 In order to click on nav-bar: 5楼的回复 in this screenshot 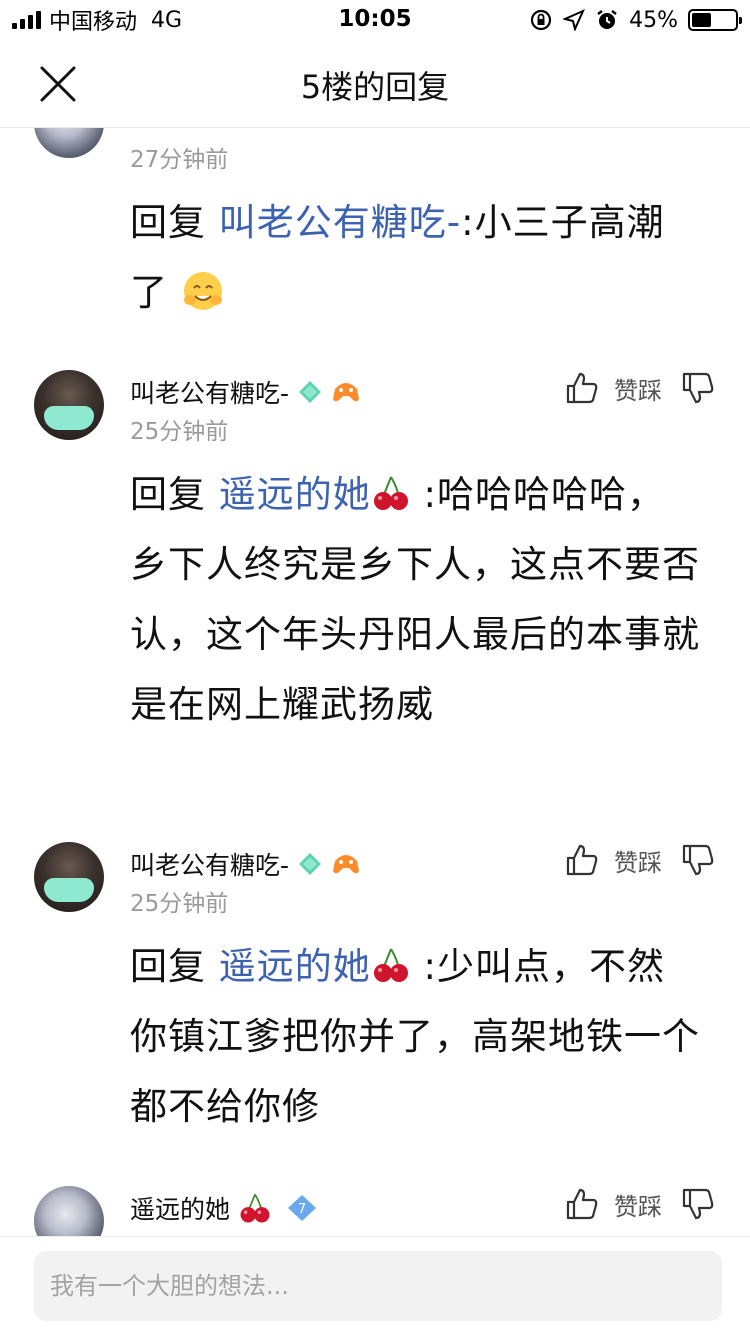, I will do `click(375, 84)`.